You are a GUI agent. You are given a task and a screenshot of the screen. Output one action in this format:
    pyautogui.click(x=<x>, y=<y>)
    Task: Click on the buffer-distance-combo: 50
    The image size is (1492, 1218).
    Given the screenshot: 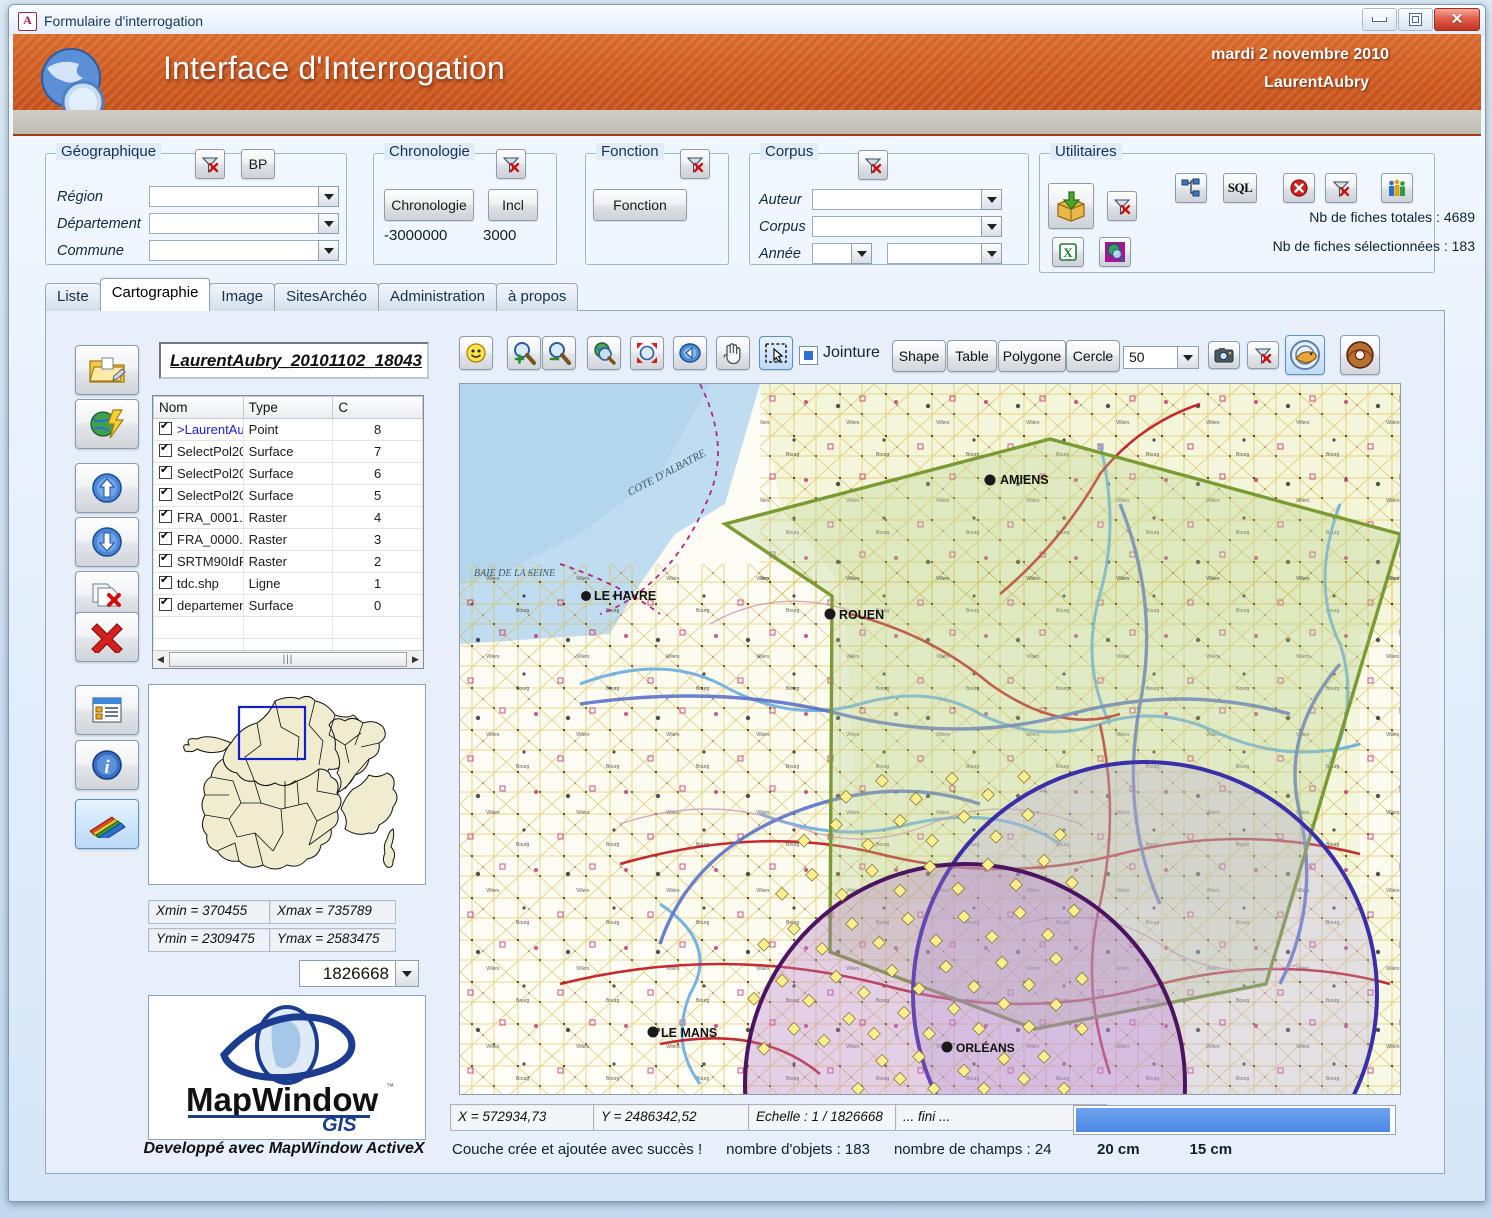 What is the action you would take?
    pyautogui.click(x=1161, y=357)
    